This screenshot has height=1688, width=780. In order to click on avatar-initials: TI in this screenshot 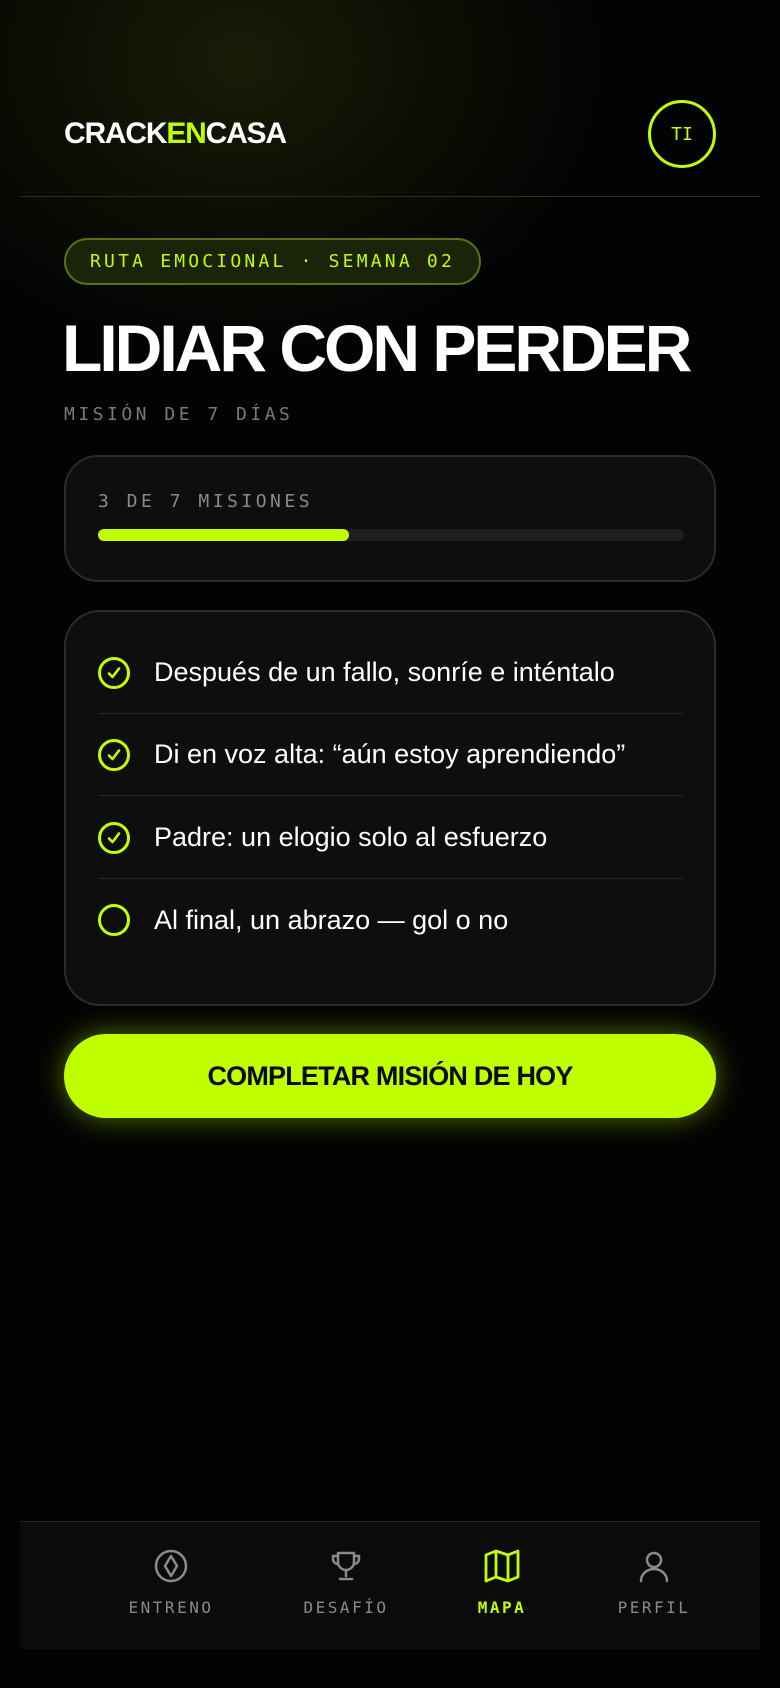, I will do `click(682, 134)`.